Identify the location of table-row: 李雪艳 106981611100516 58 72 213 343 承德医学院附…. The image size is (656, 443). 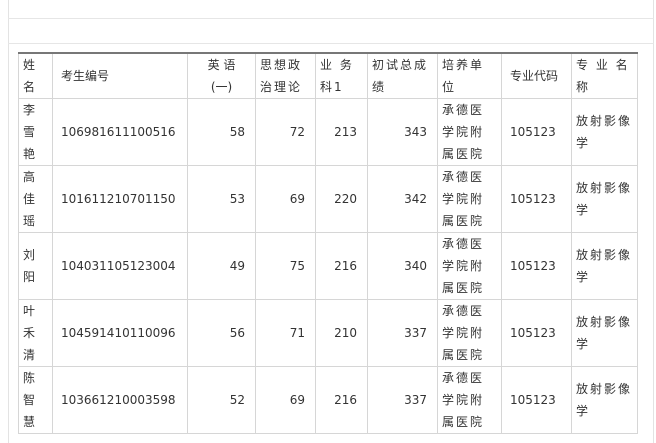
(328, 132).